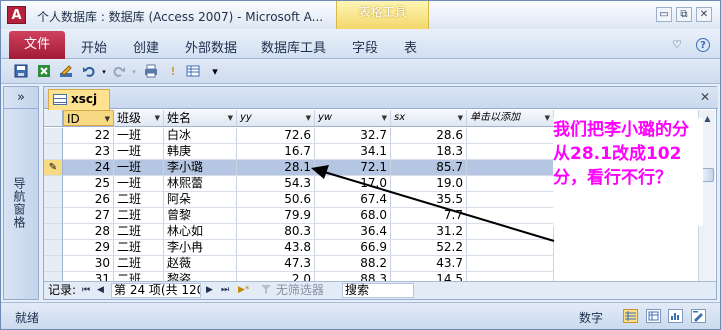  What do you see at coordinates (299, 152) in the screenshot?
I see `table-row: 23 一班 韩庚 16.7 34.1 18.3` at bounding box center [299, 152].